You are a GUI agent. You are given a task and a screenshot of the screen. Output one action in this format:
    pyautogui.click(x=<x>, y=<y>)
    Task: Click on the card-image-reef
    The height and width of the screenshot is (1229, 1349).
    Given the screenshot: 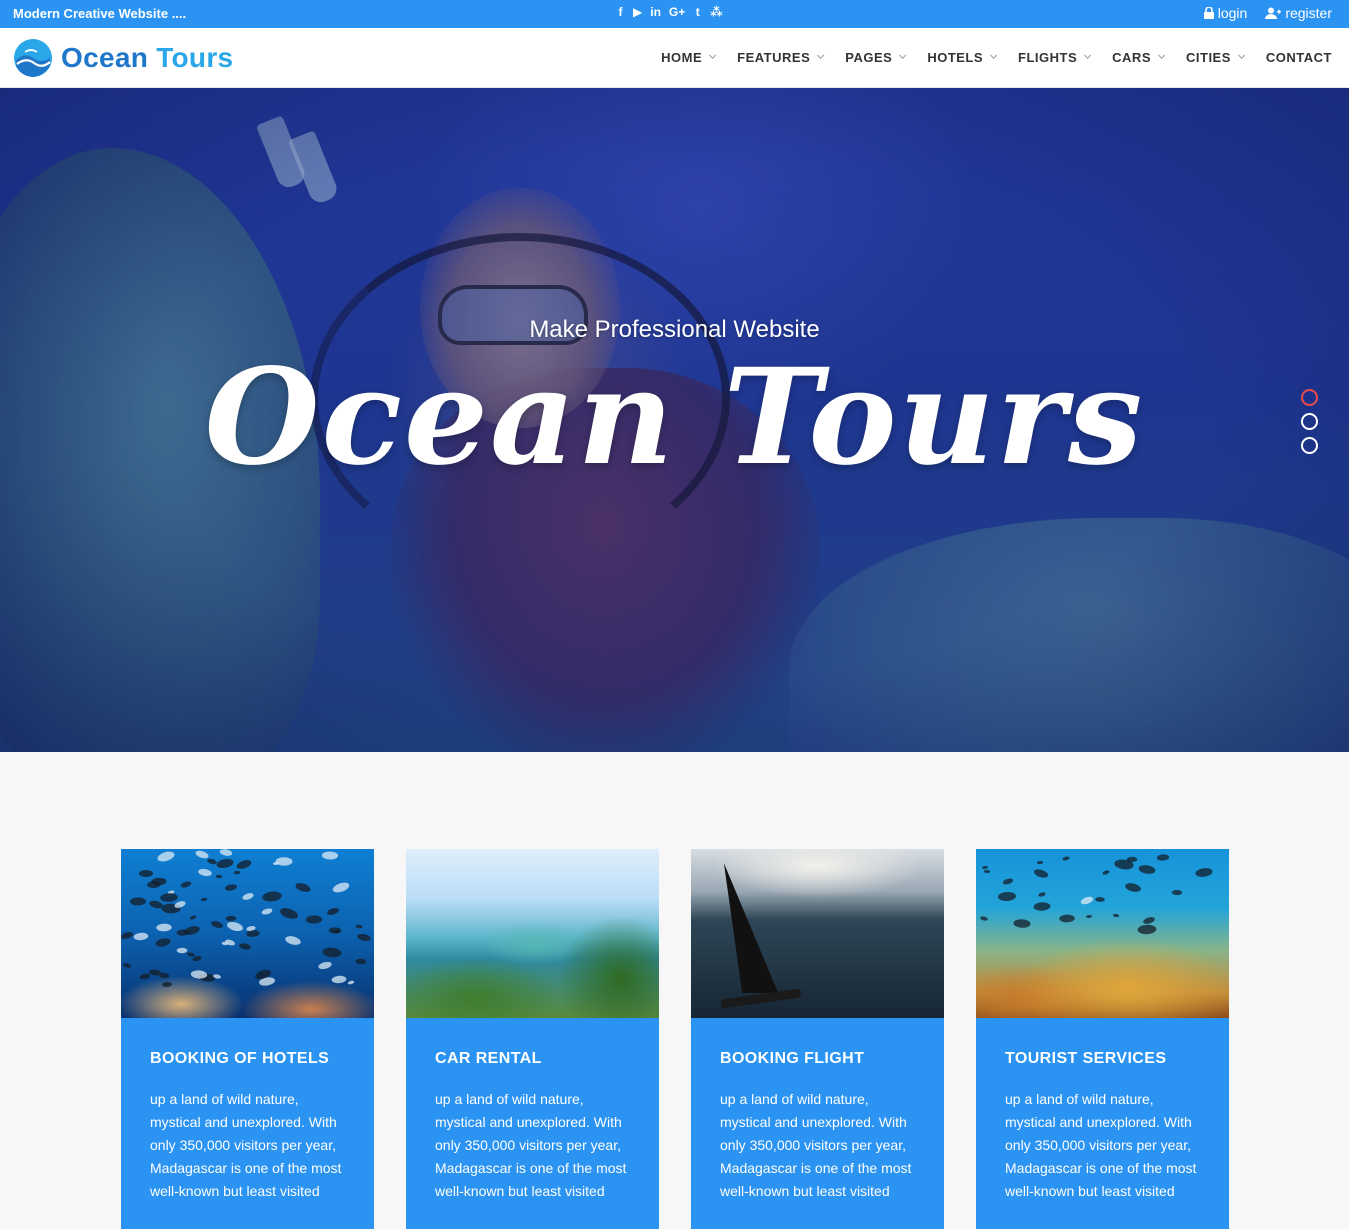 What is the action you would take?
    pyautogui.click(x=247, y=933)
    